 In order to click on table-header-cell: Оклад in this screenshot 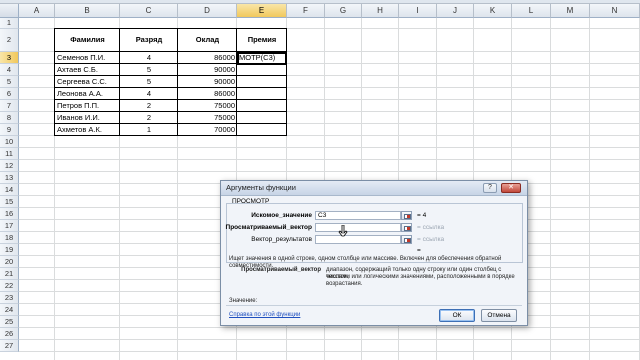, I will do `click(207, 40)`.